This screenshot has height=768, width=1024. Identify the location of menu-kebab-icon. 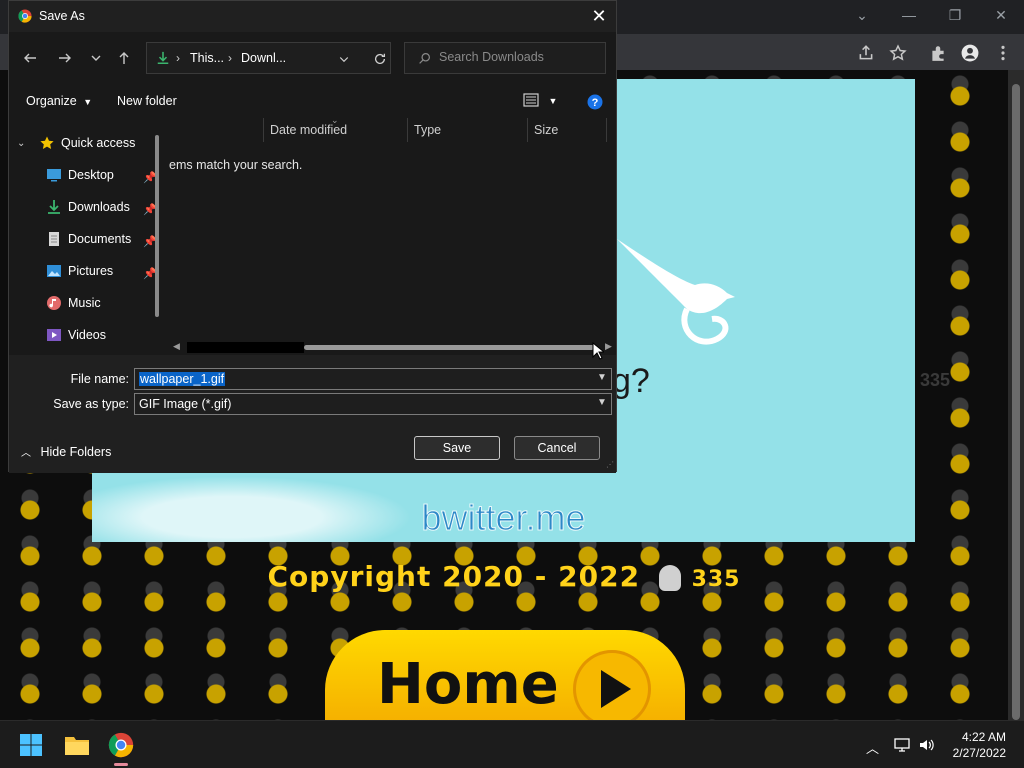
(1003, 53).